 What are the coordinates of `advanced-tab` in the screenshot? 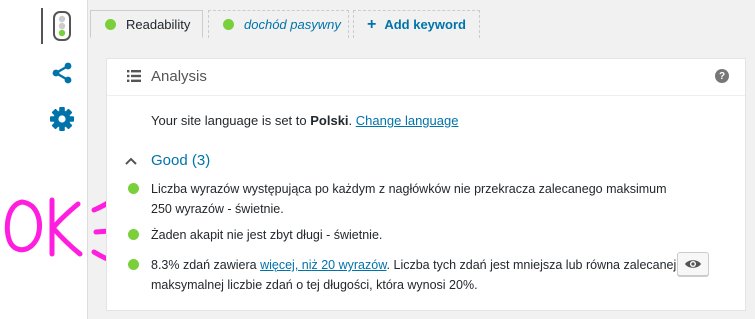 It's located at (63, 119).